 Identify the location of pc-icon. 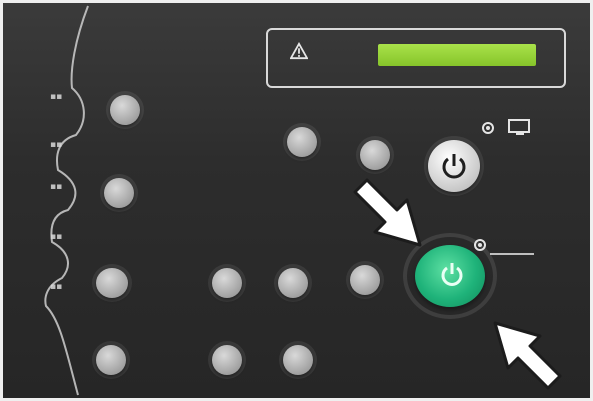
(519, 127).